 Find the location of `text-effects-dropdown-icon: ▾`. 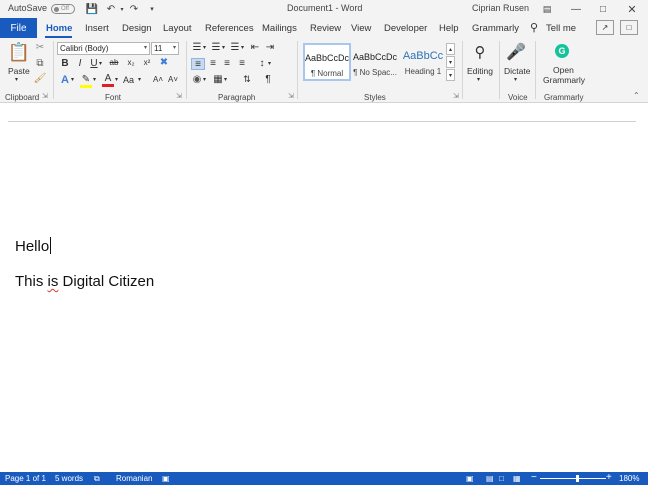

text-effects-dropdown-icon: ▾ is located at coordinates (72, 79).